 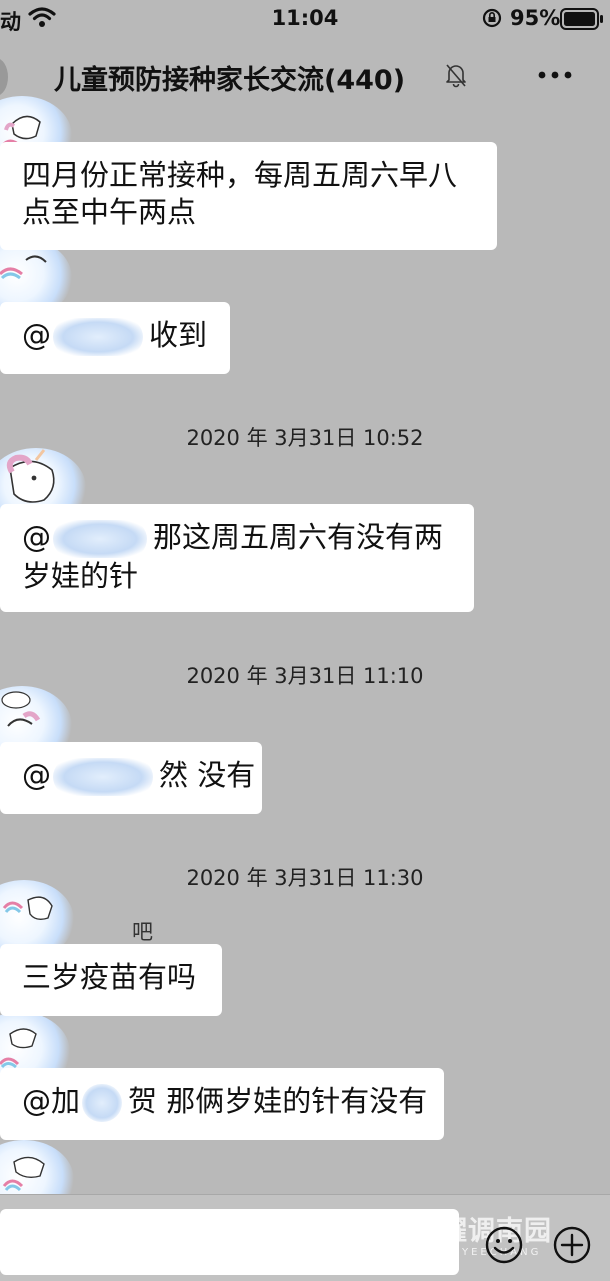 What do you see at coordinates (492, 18) in the screenshot?
I see `rotation-lock-icon` at bounding box center [492, 18].